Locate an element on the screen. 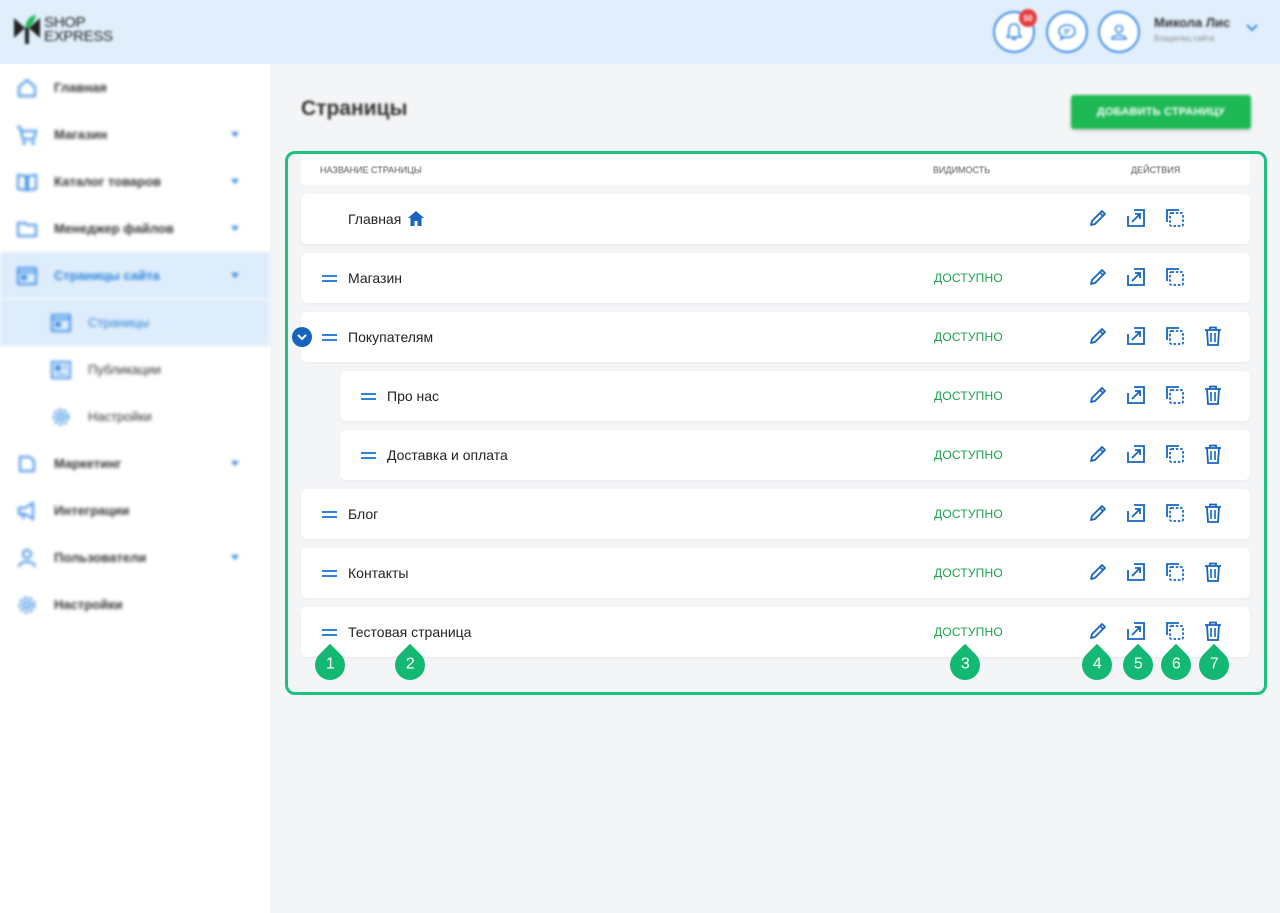 This screenshot has height=913, width=1280. browser-icon is located at coordinates (27, 275).